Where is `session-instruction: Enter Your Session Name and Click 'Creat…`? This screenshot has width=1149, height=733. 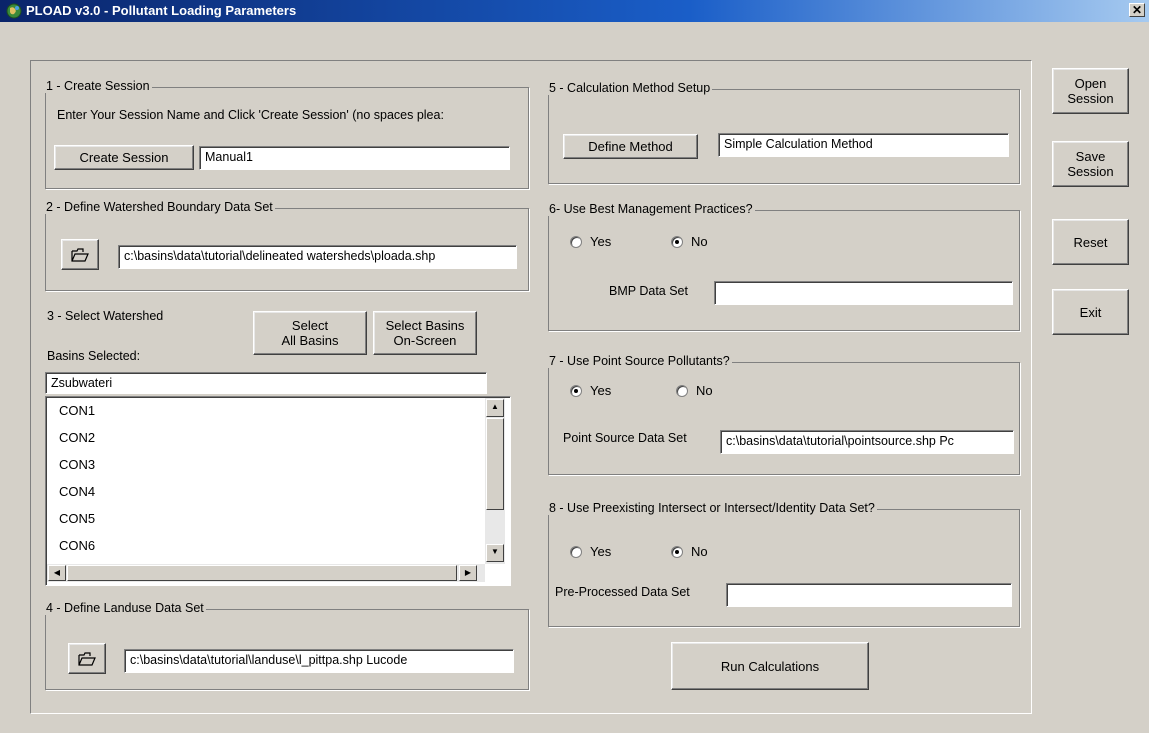 session-instruction: Enter Your Session Name and Click 'Creat… is located at coordinates (250, 115).